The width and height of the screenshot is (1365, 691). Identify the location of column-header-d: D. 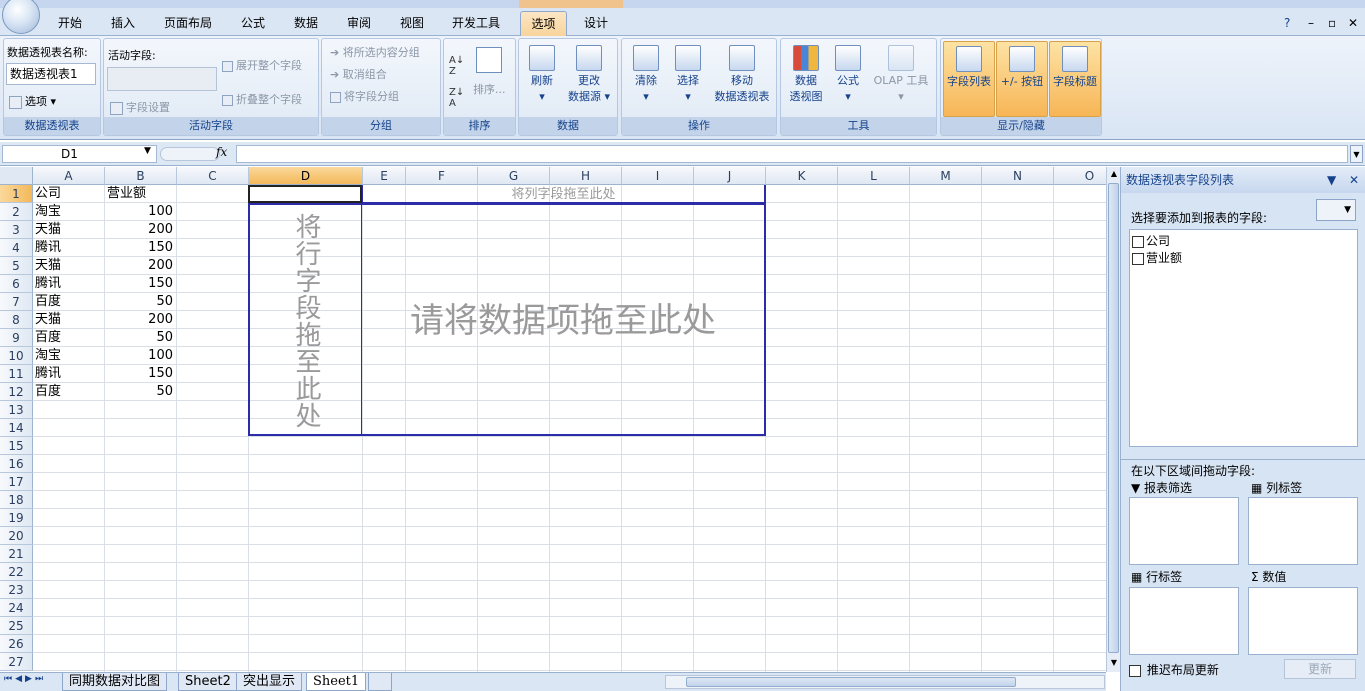
(306, 176).